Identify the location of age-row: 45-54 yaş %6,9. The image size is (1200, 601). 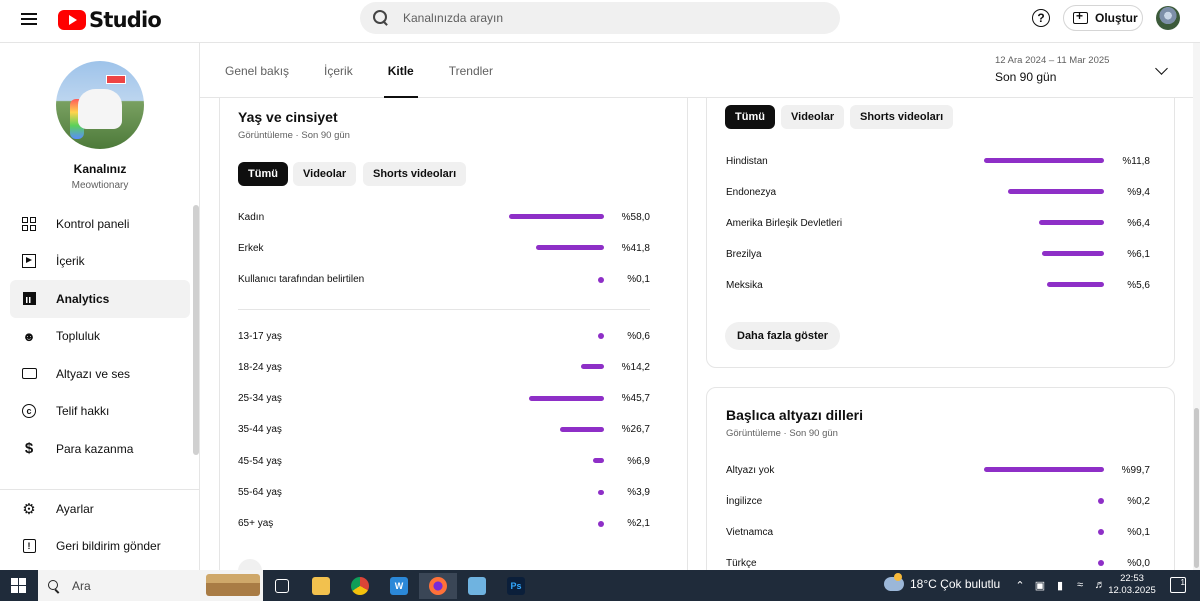
(444, 461).